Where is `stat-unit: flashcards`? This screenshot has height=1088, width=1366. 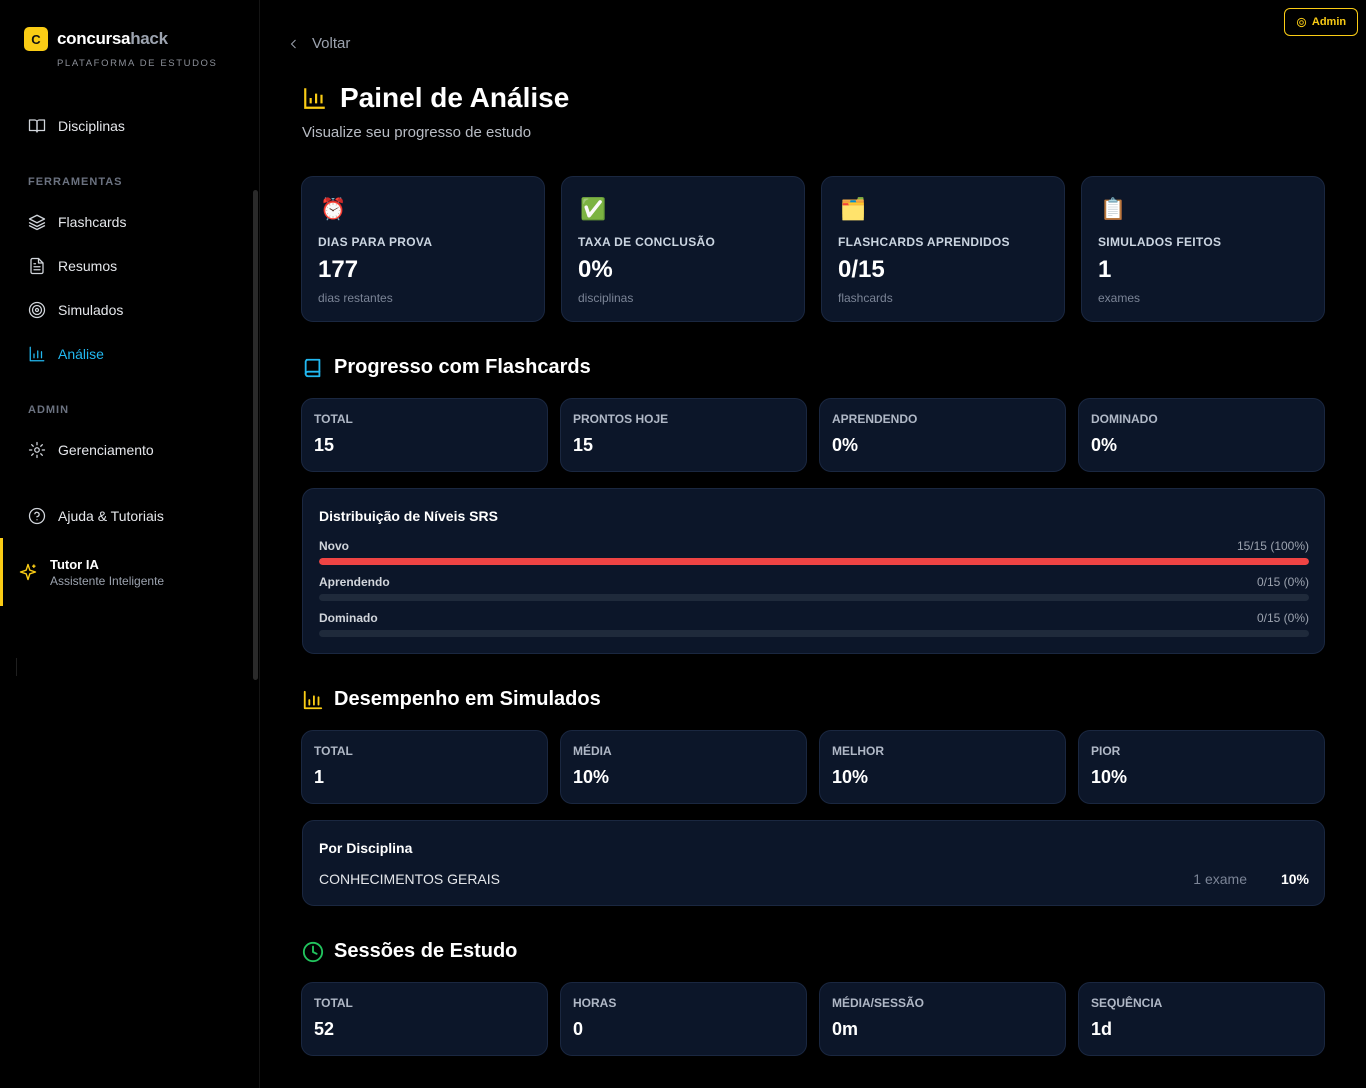
stat-unit: flashcards is located at coordinates (865, 298).